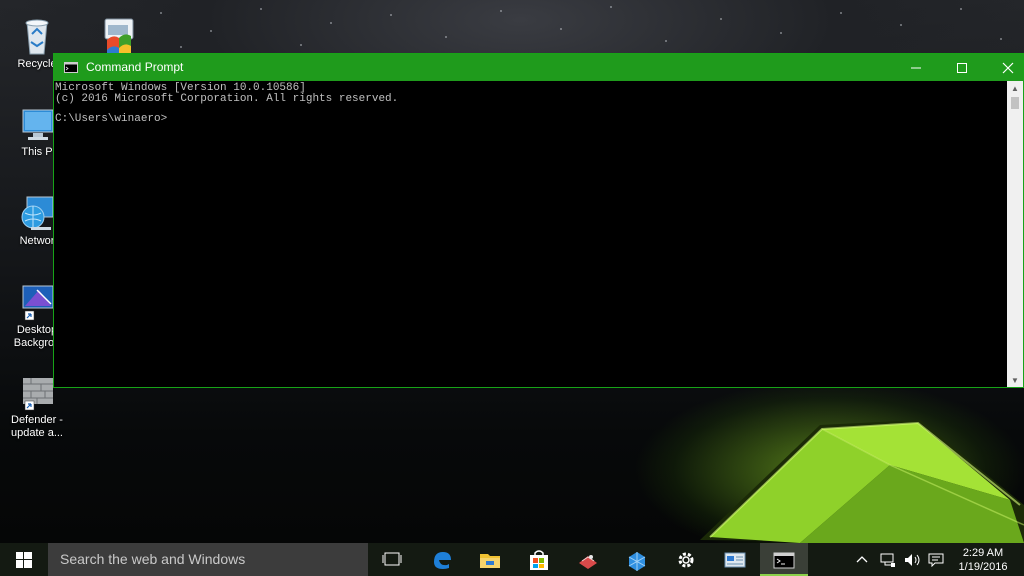  I want to click on desktop-icon-label: This P, so click(37, 152).